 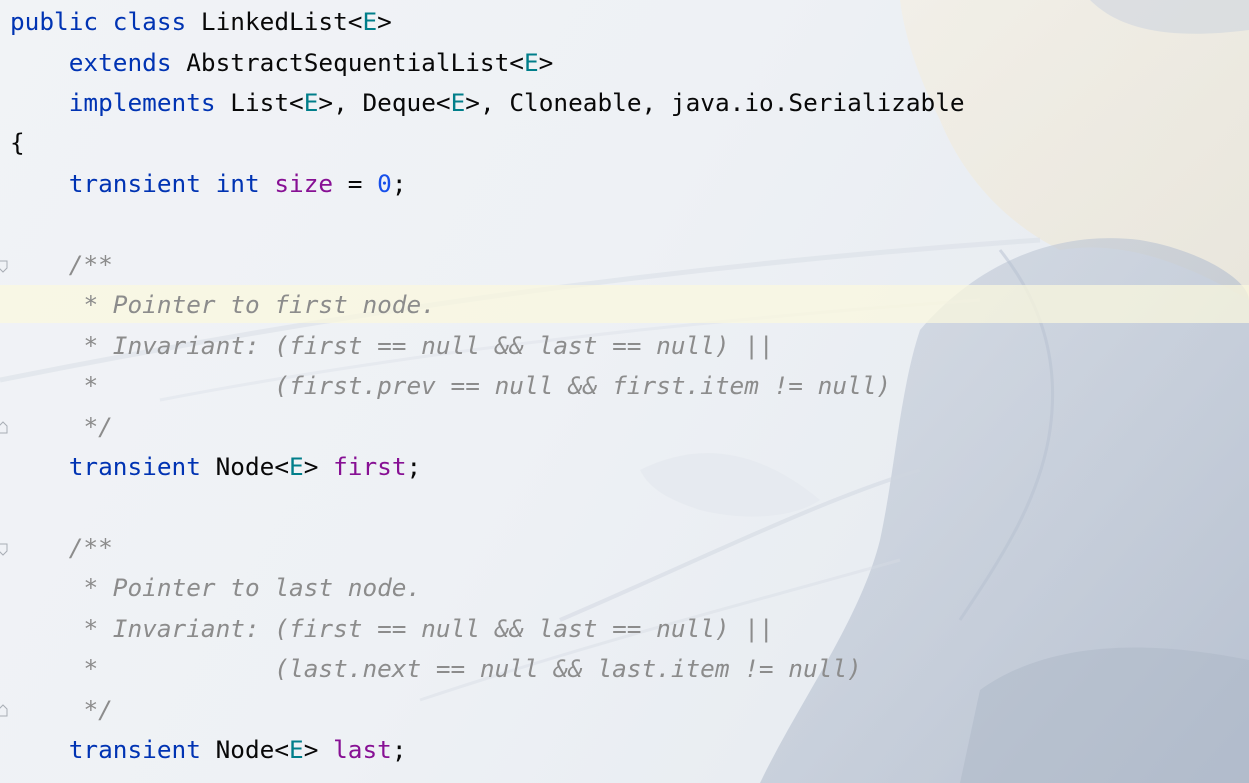 What do you see at coordinates (304, 183) in the screenshot?
I see `field-token: size` at bounding box center [304, 183].